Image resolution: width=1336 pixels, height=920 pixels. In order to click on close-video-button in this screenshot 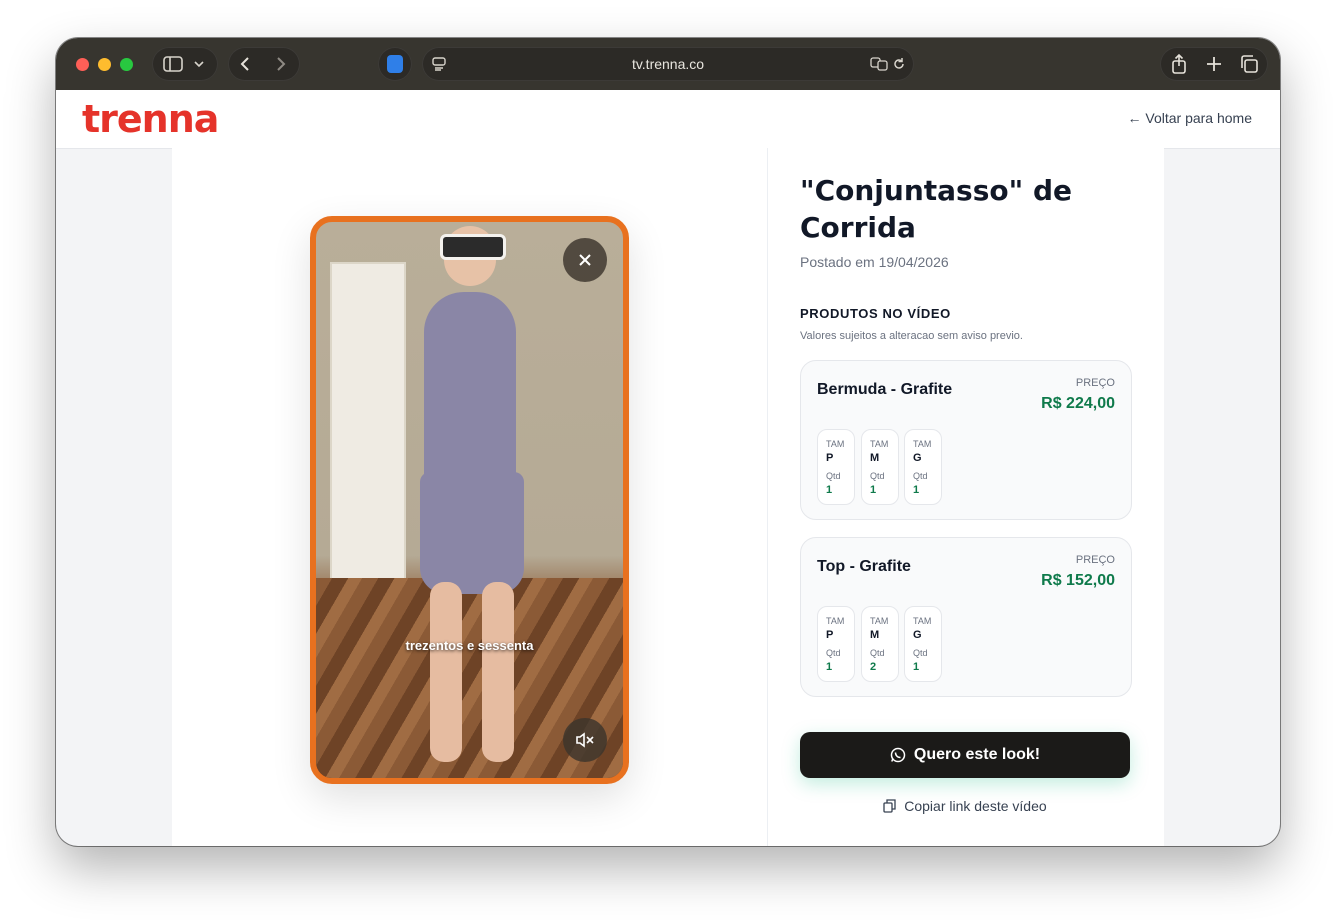, I will do `click(585, 260)`.